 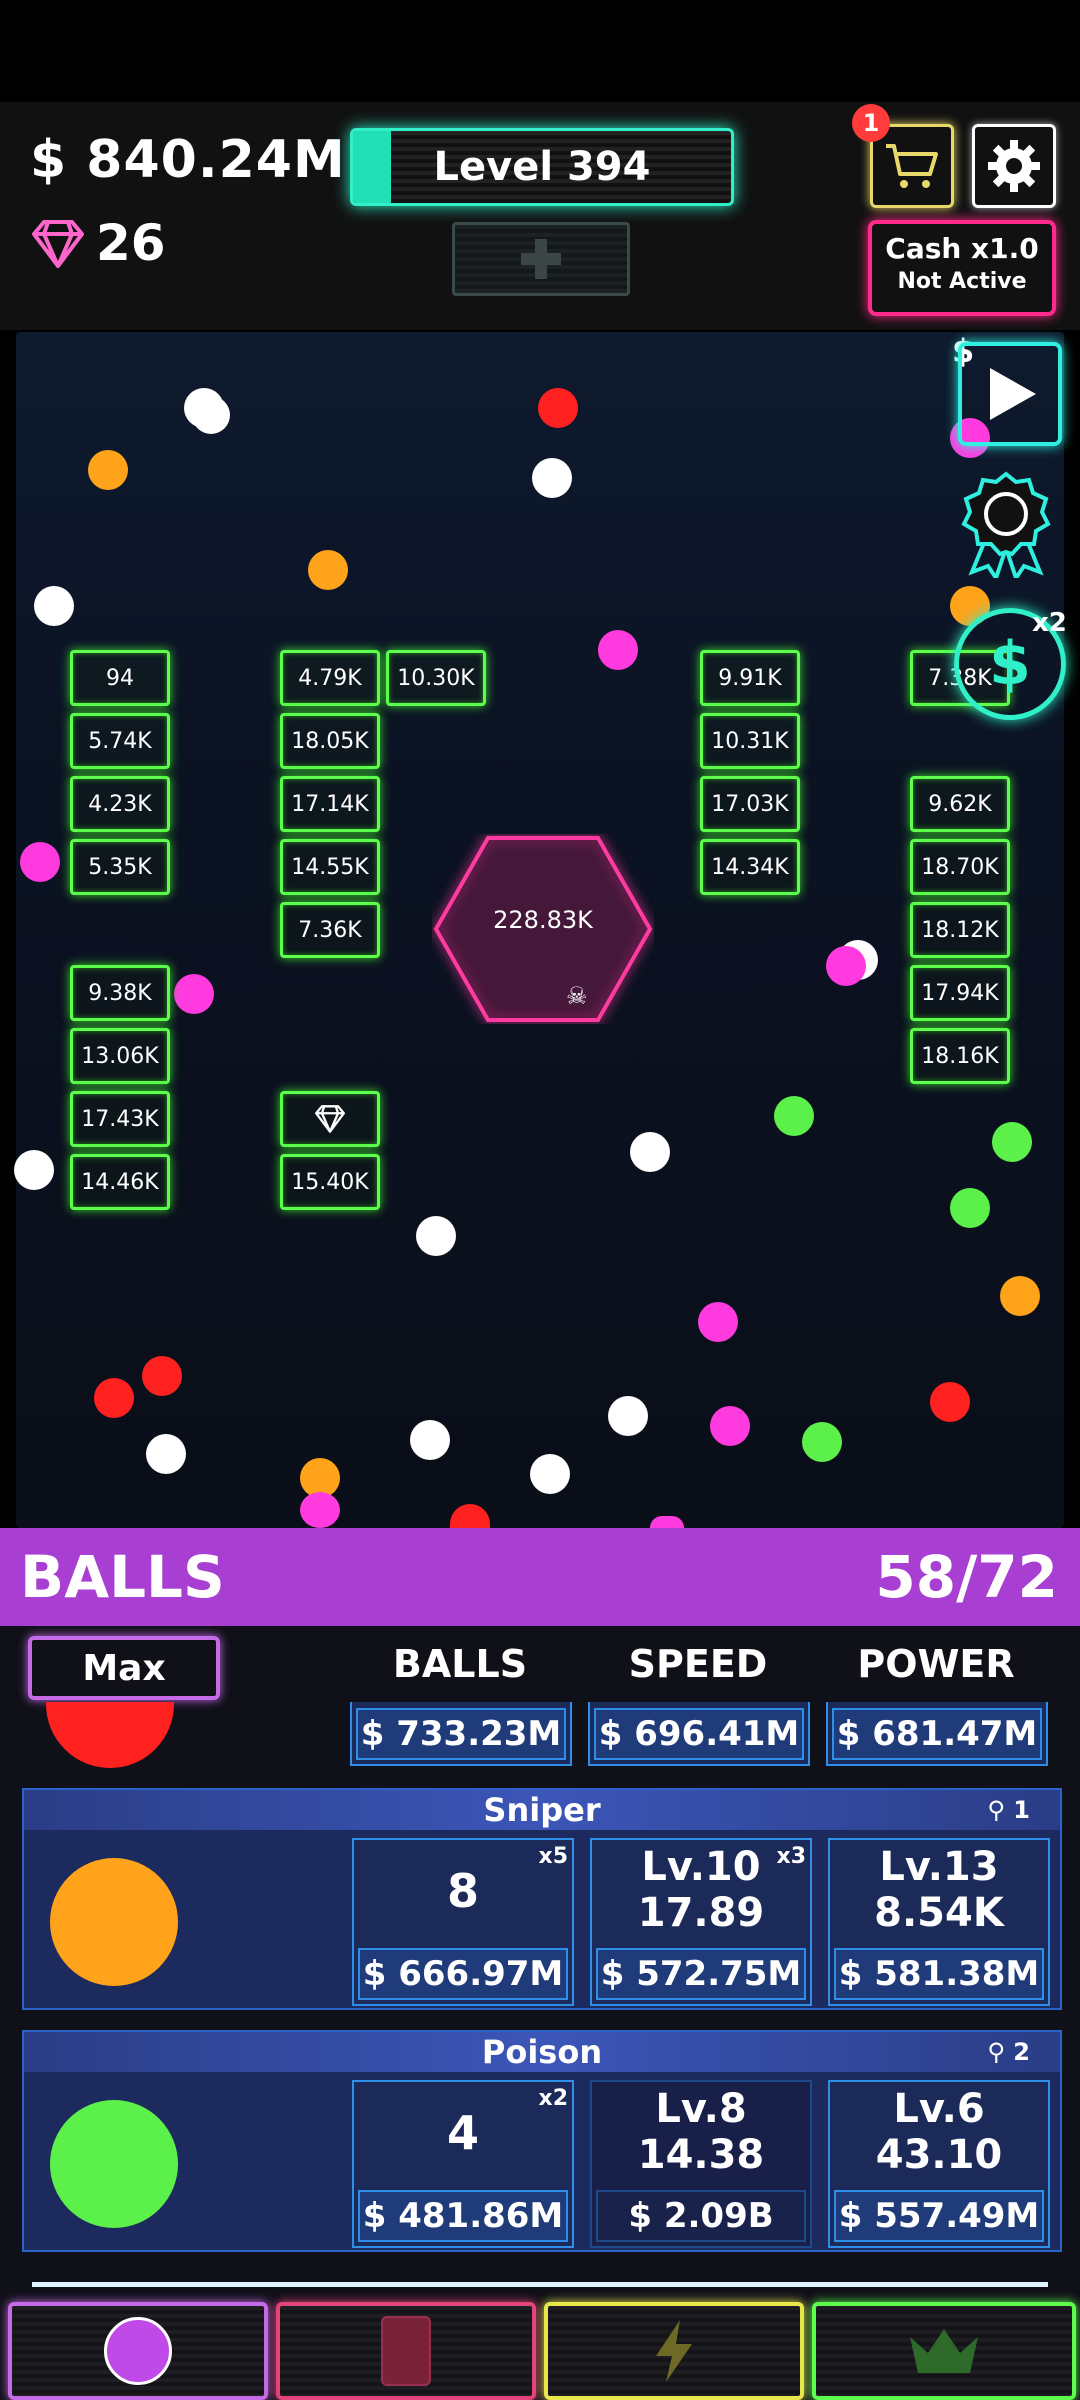 What do you see at coordinates (120, 1182) in the screenshot?
I see `brick: 14.46K` at bounding box center [120, 1182].